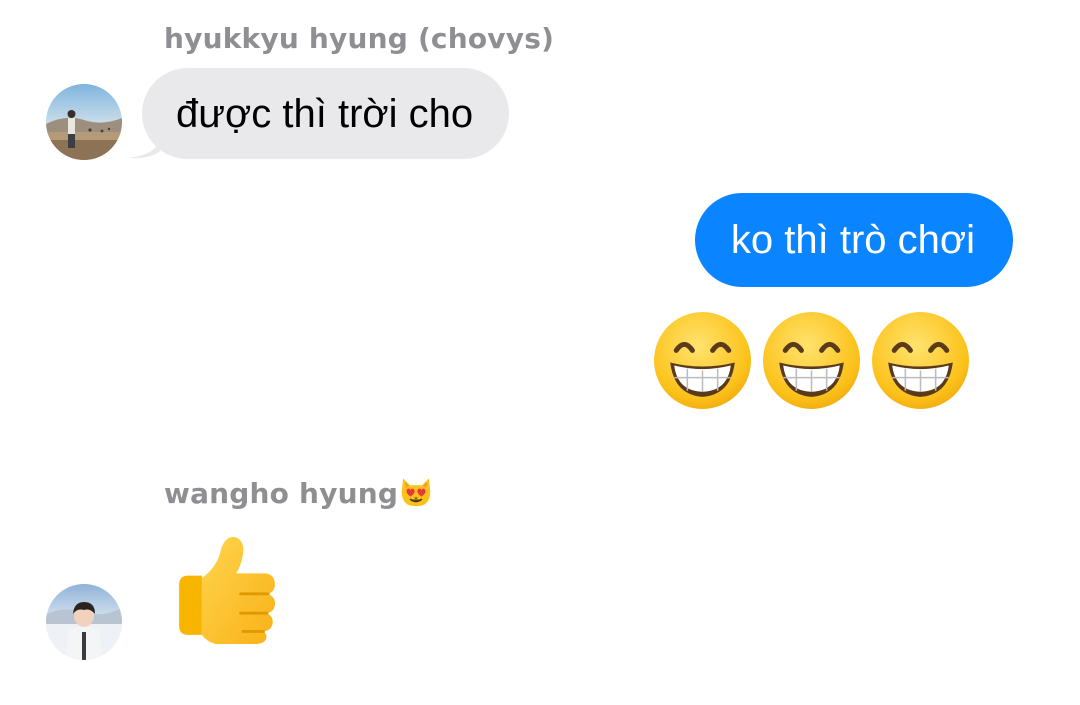  I want to click on message-text: được thì trời cho, so click(325, 113).